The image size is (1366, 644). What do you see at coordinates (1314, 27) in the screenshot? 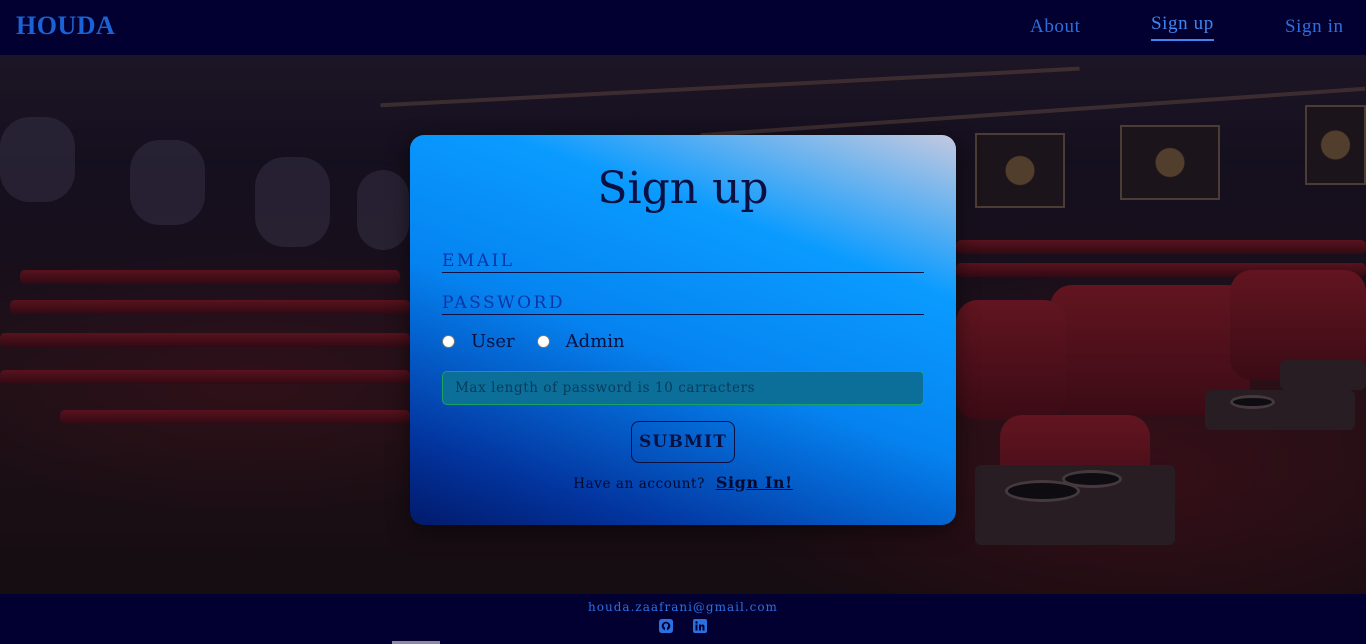
I see `nav-link-sign-in: Sign in` at bounding box center [1314, 27].